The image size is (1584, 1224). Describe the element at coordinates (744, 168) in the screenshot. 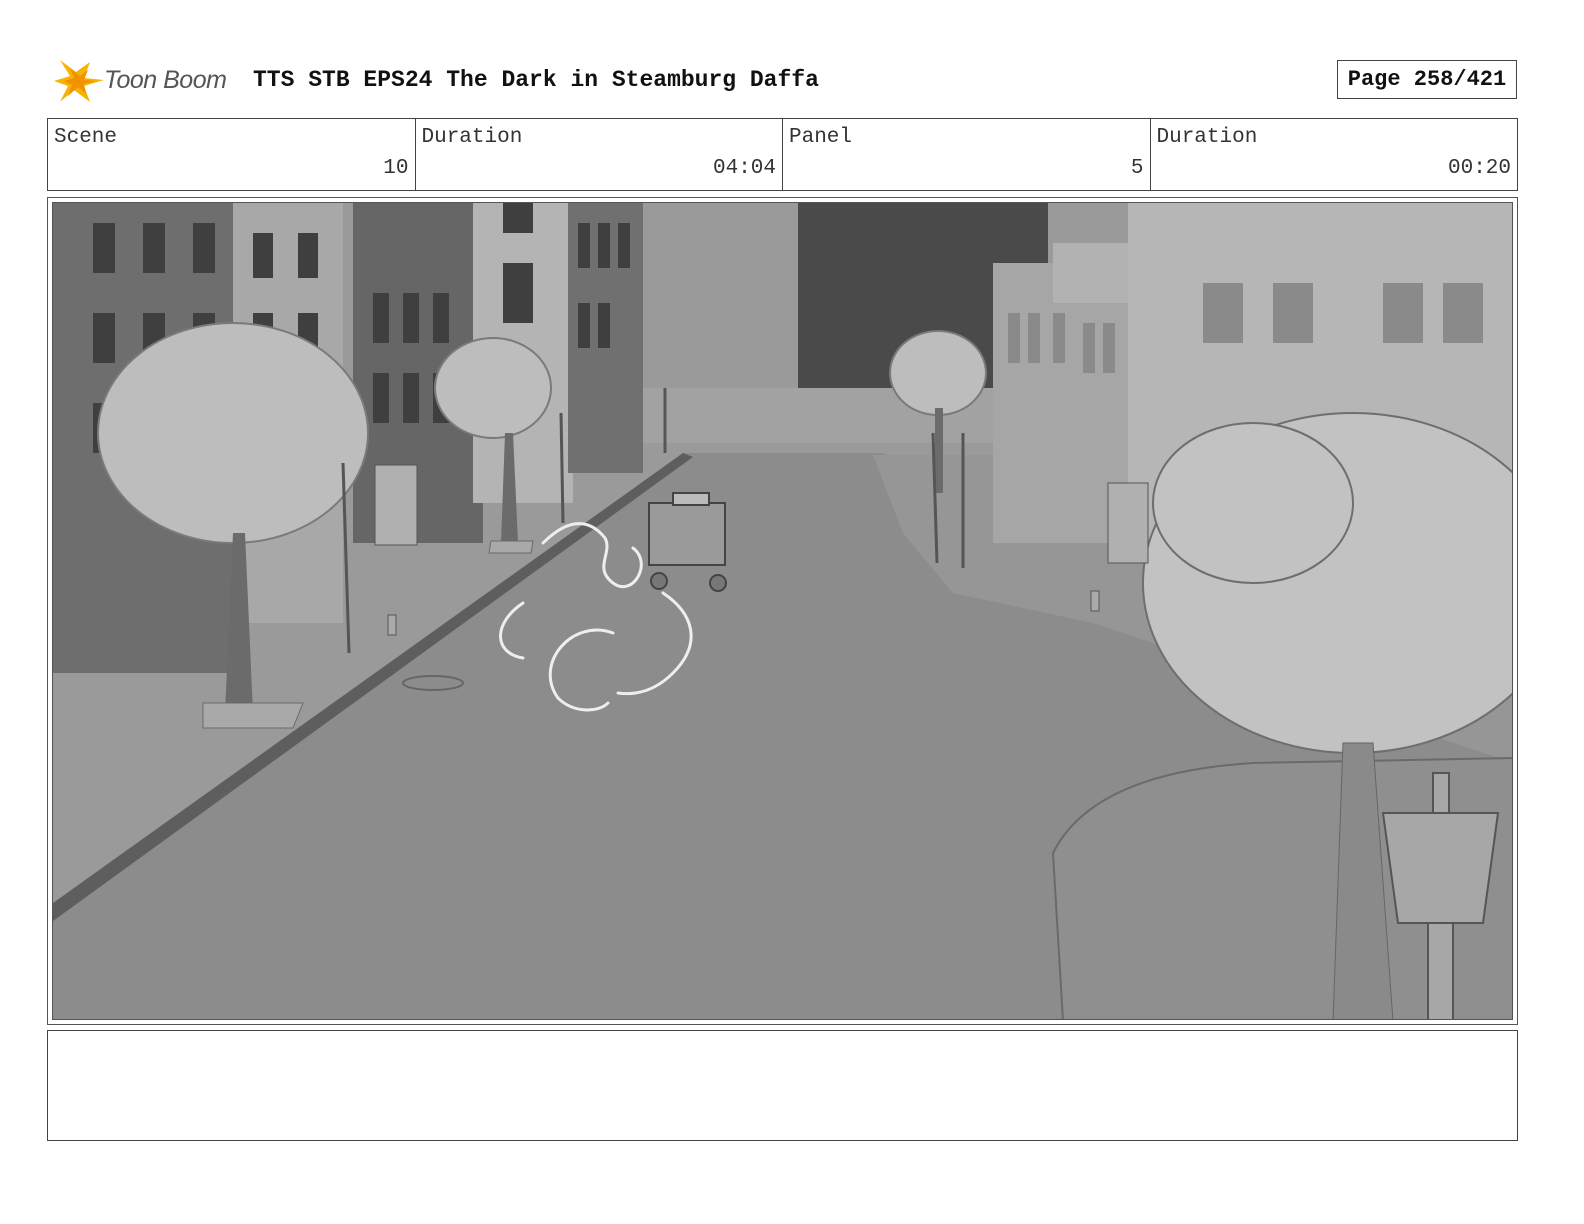

I see `scene-duration-value: 04:04` at that location.